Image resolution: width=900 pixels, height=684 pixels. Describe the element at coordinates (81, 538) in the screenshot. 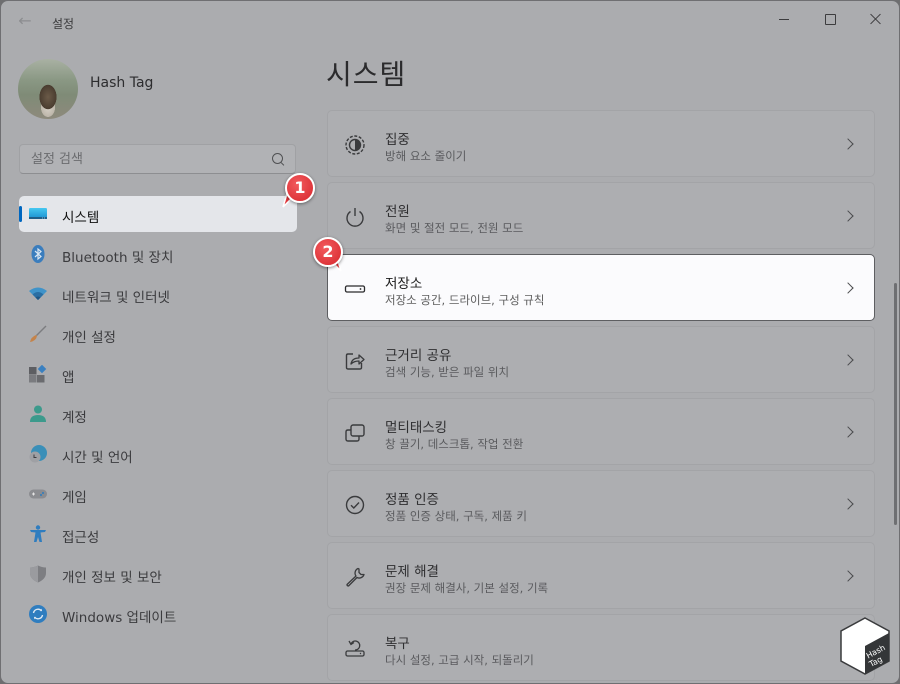

I see `sidebar-item-label: 접근성` at that location.